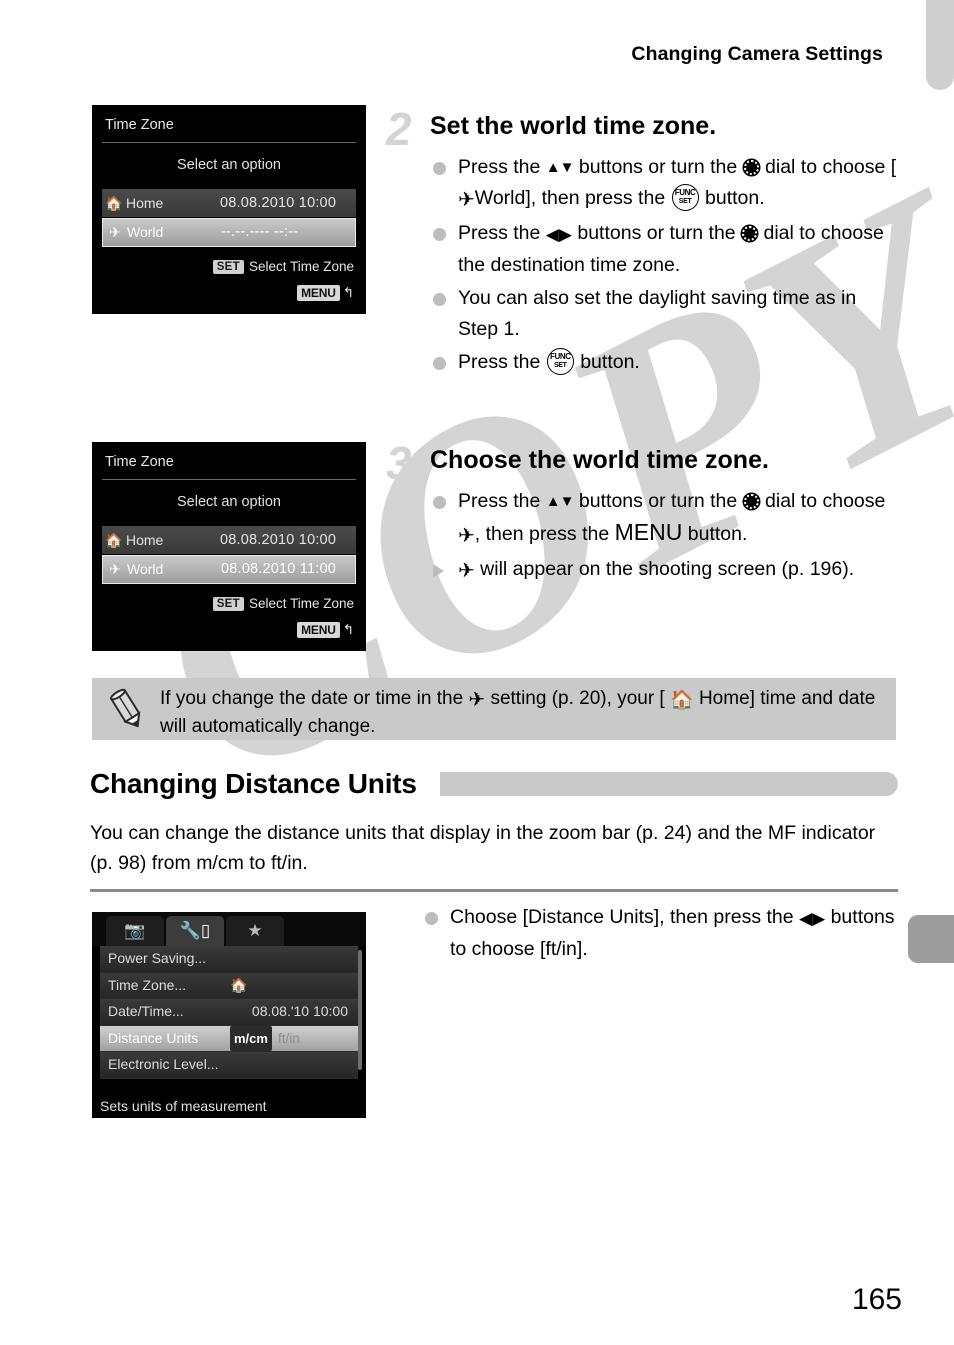 This screenshot has width=954, height=1345. I want to click on bullet-text: Choose [Distance Units], then press the, so click(625, 917).